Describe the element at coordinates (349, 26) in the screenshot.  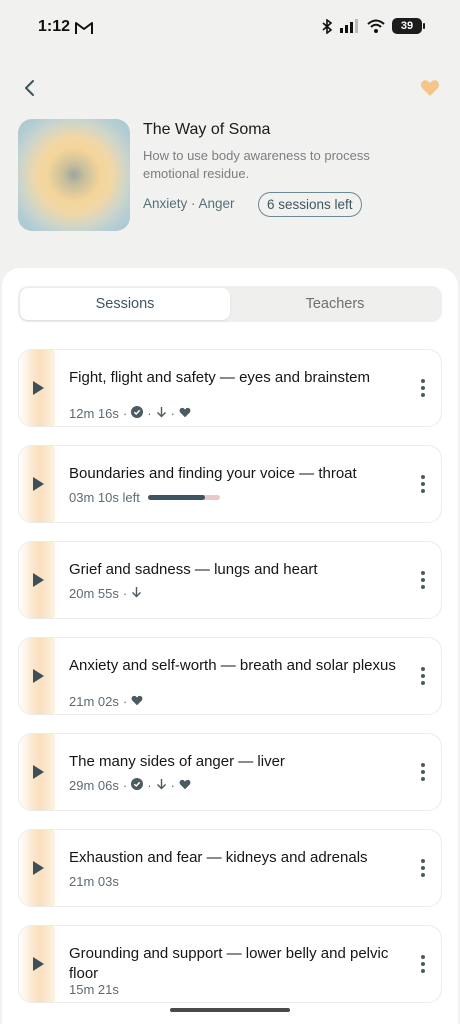
I see `signal-icon` at that location.